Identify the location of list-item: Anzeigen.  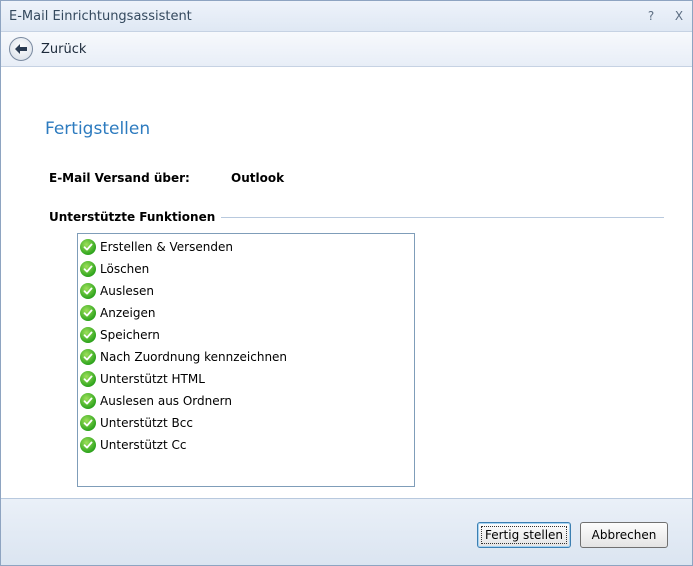
(246, 313).